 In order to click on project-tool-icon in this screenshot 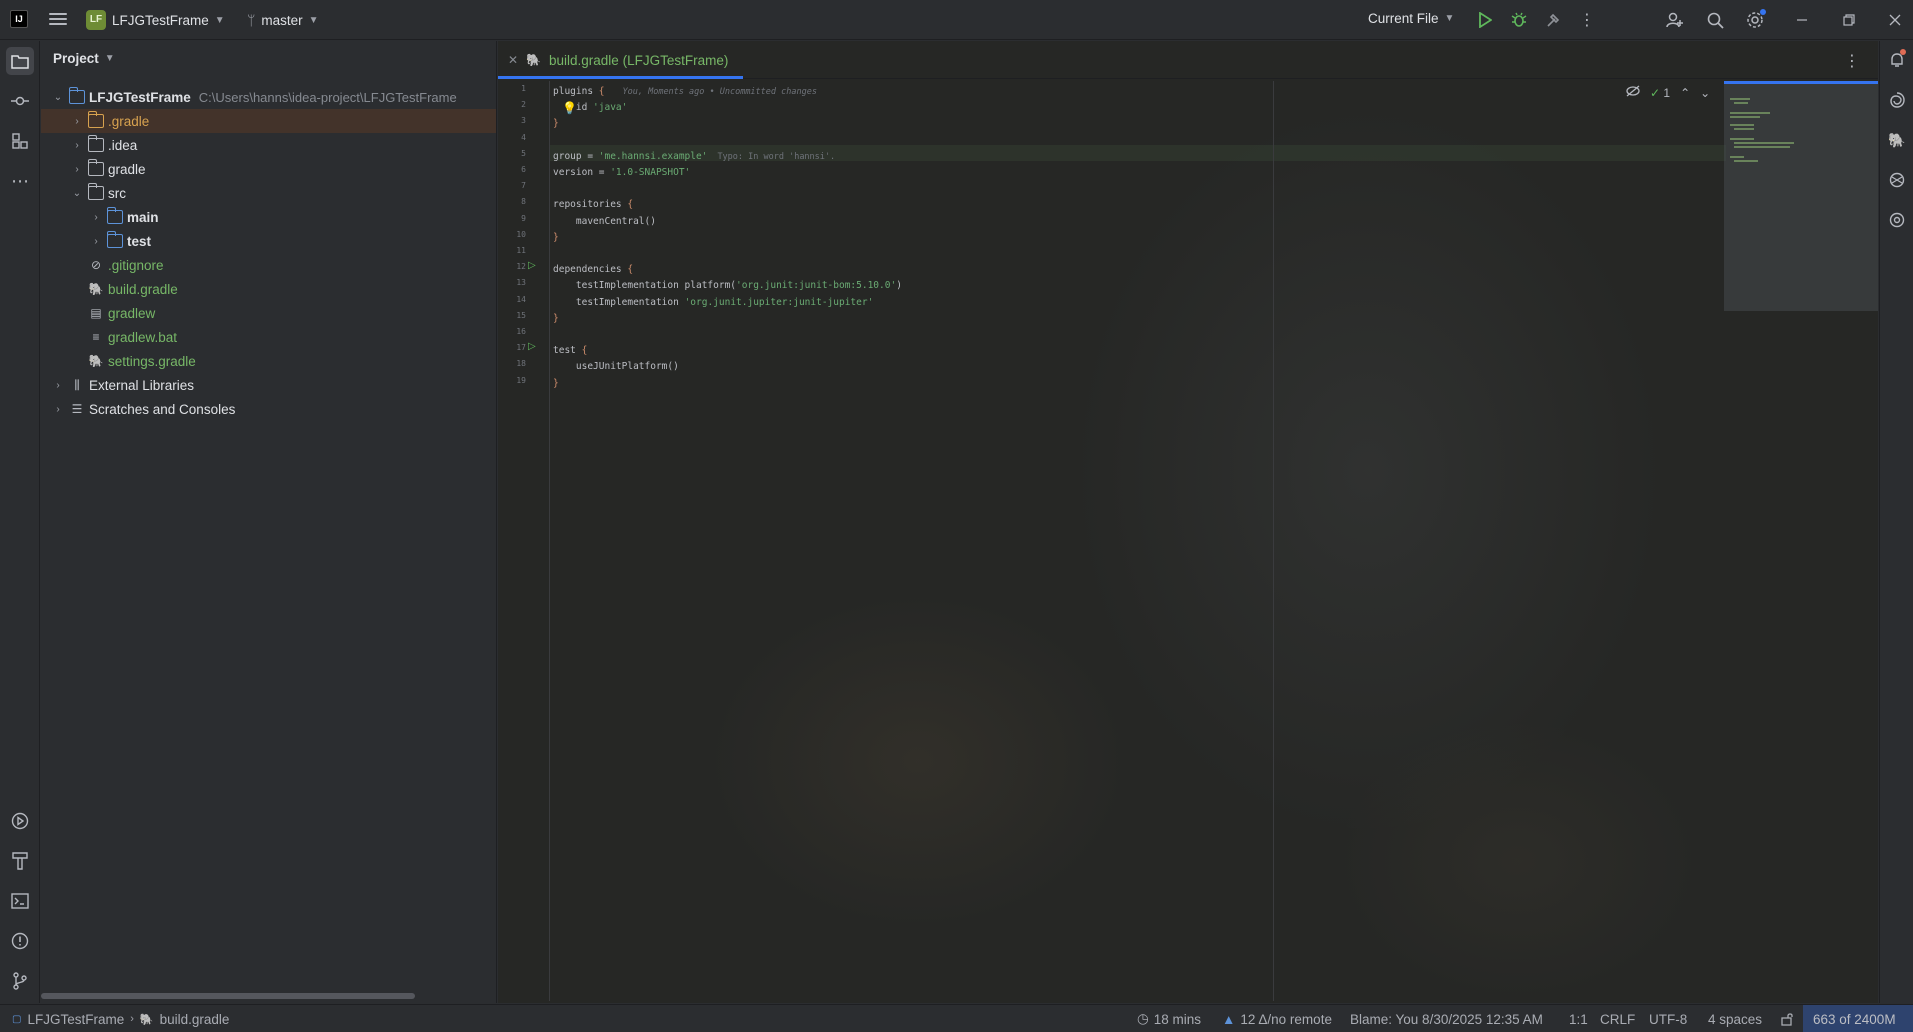, I will do `click(20, 61)`.